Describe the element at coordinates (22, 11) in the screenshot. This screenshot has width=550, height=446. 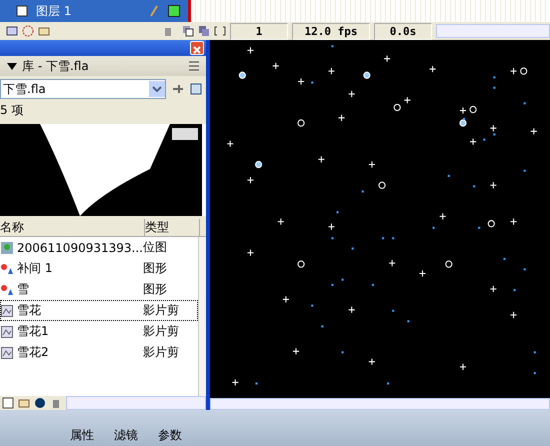
I see `page-icon` at that location.